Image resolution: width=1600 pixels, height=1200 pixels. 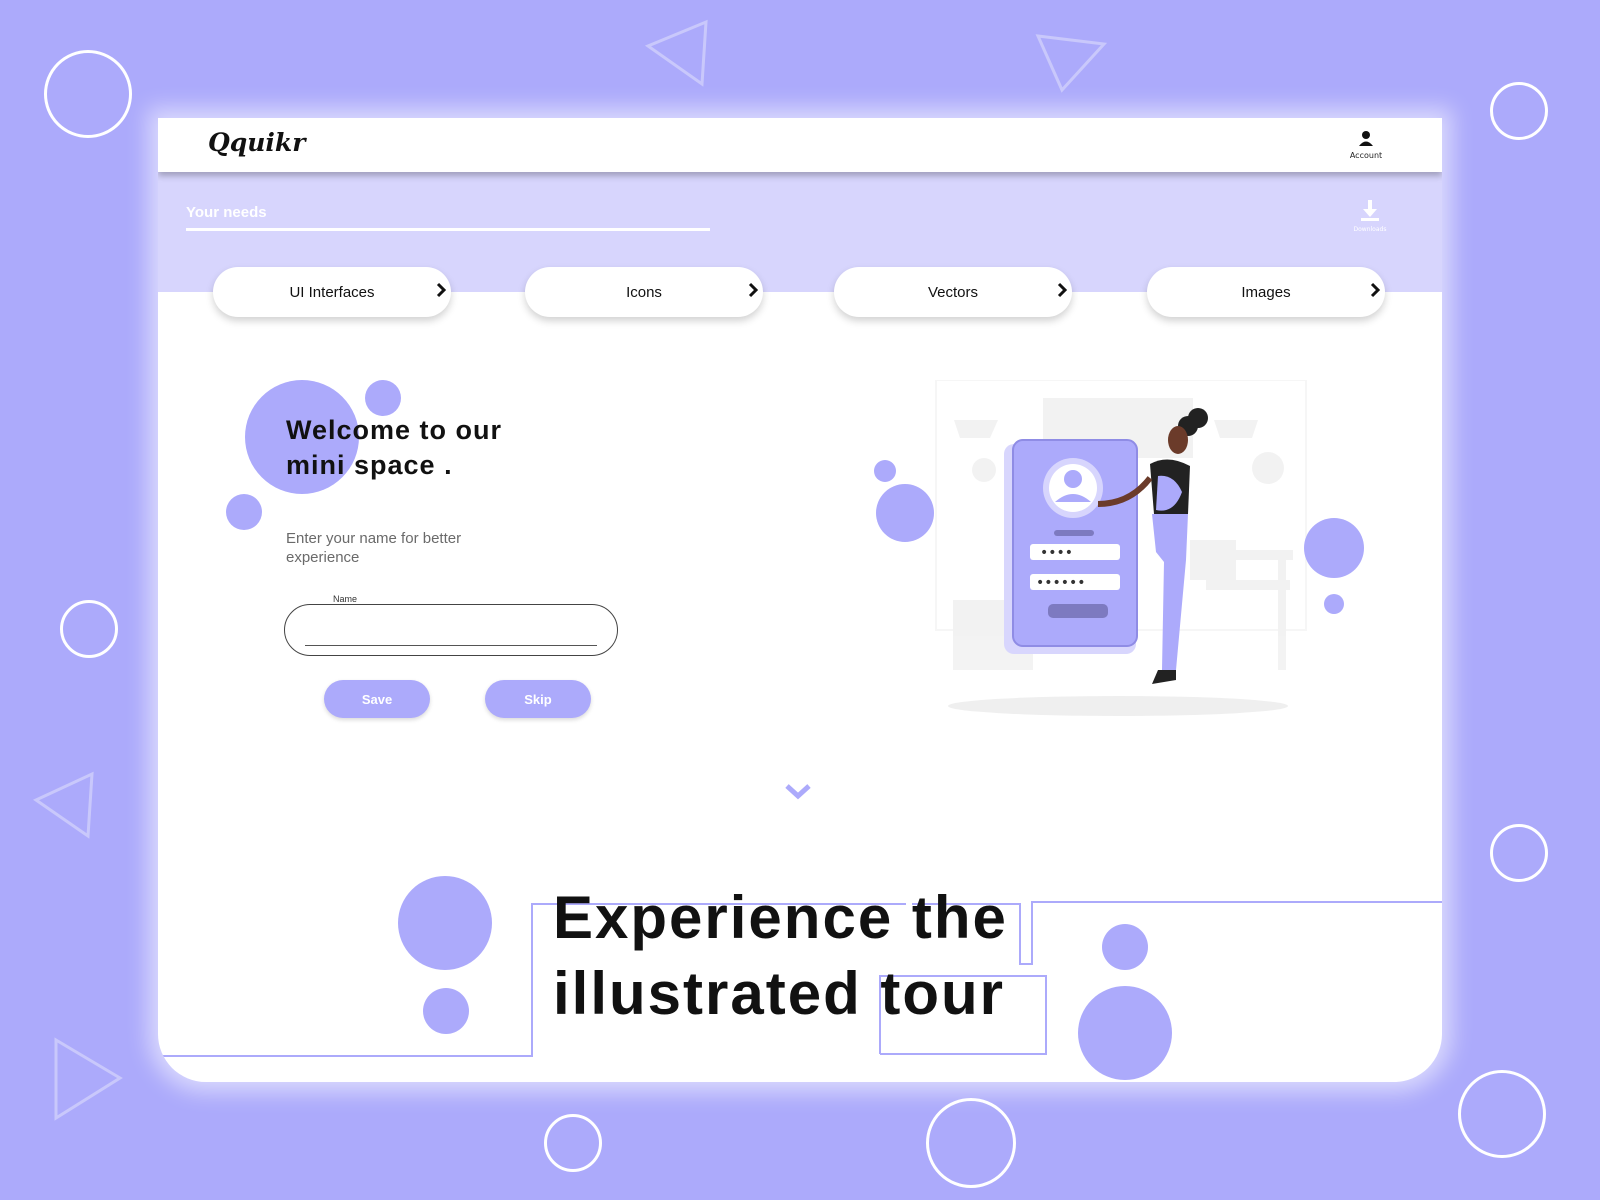 What do you see at coordinates (256, 142) in the screenshot?
I see `logo: Qquikr` at bounding box center [256, 142].